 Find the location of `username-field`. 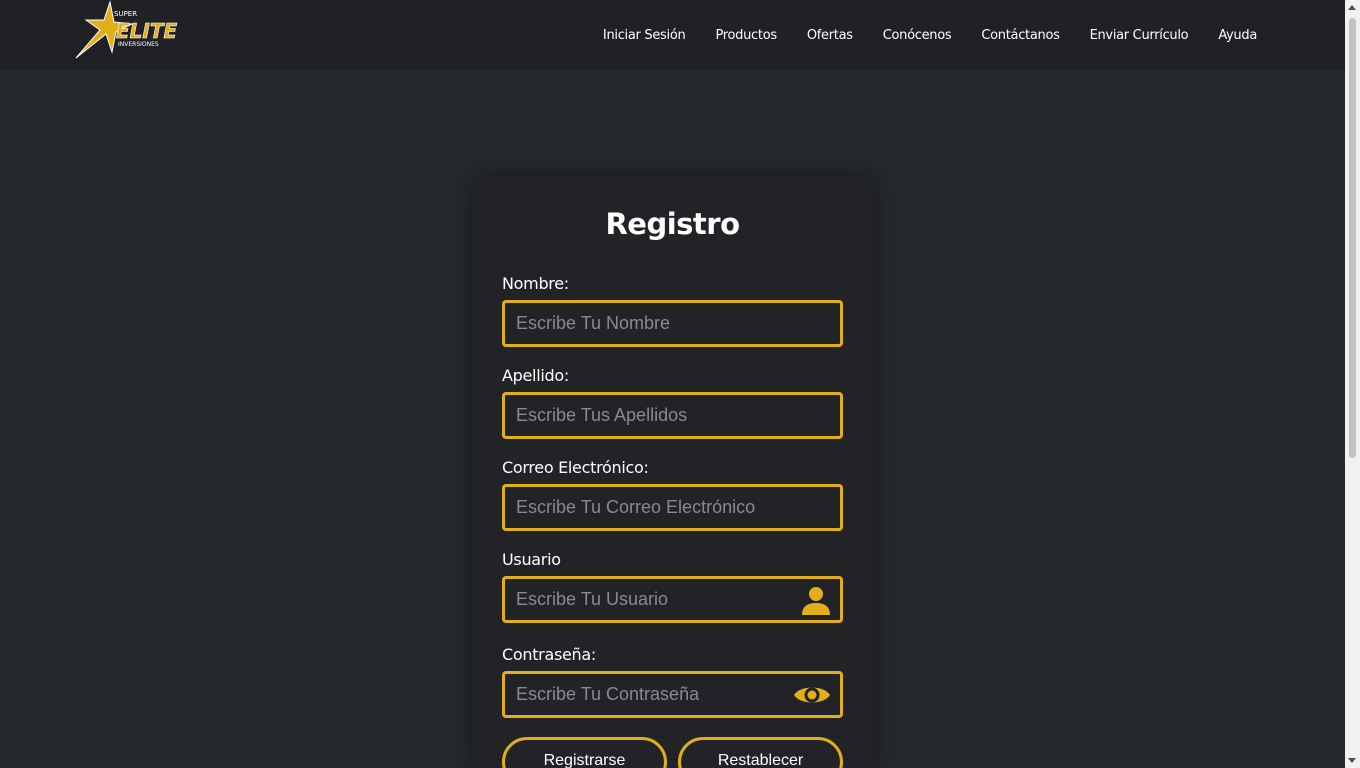

username-field is located at coordinates (672, 599).